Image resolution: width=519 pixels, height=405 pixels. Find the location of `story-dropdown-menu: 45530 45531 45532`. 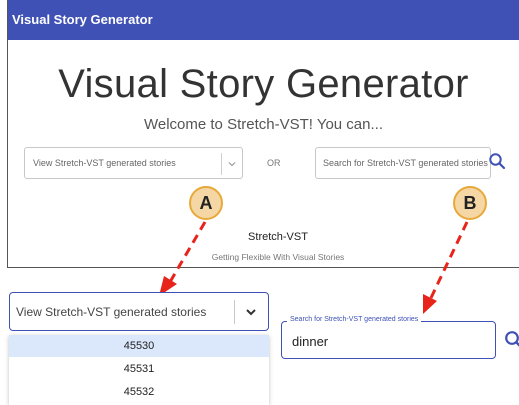

story-dropdown-menu: 45530 45531 45532 is located at coordinates (139, 370).